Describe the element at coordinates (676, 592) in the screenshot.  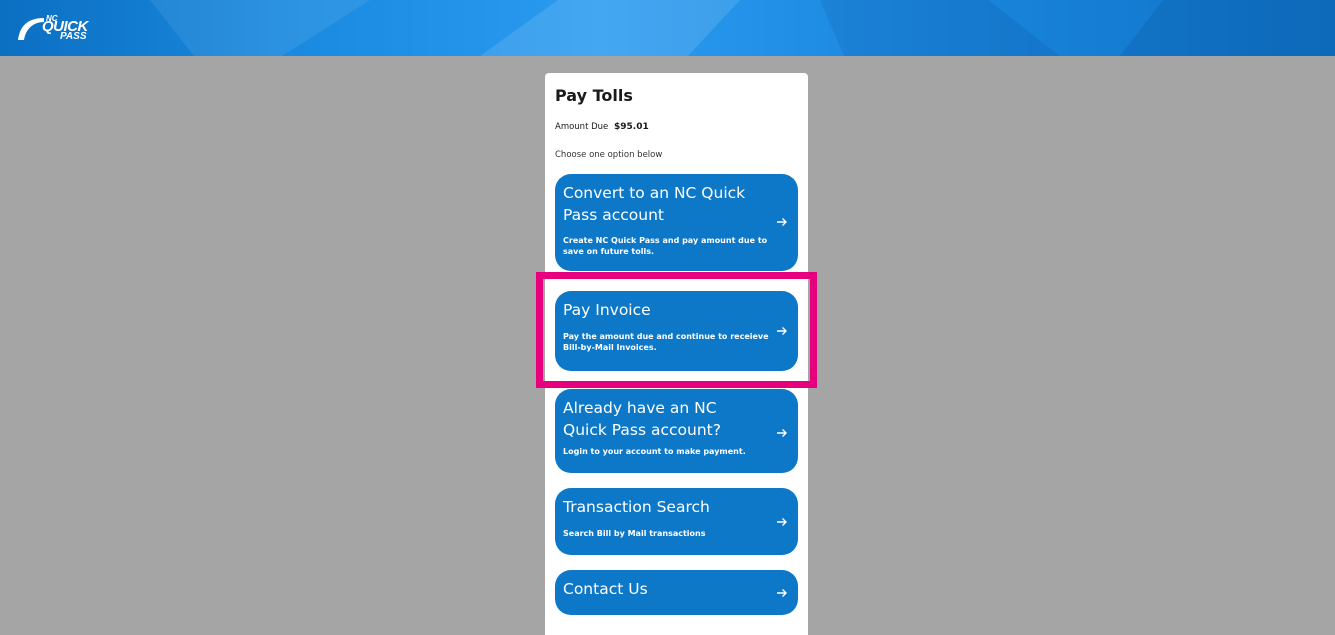
I see `contact-us-button: Contact Us` at that location.